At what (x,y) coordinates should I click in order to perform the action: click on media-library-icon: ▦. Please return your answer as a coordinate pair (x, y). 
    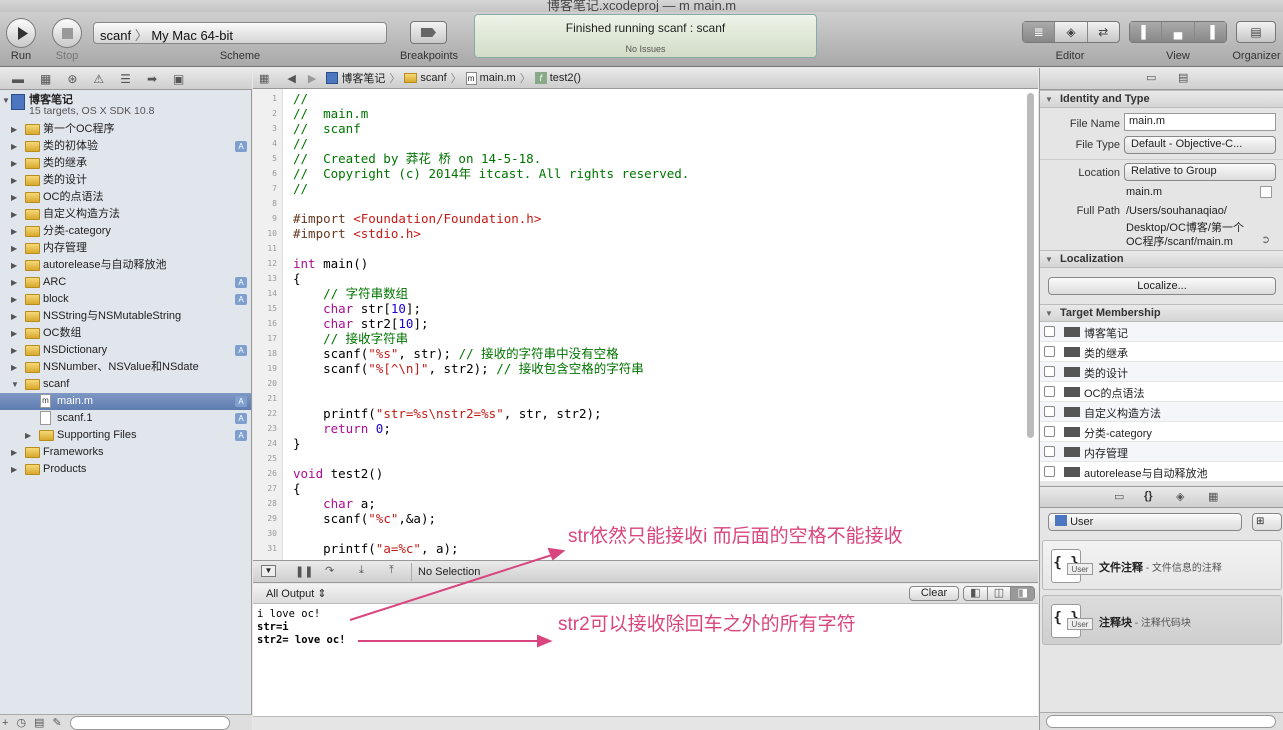
    Looking at the image, I should click on (1213, 496).